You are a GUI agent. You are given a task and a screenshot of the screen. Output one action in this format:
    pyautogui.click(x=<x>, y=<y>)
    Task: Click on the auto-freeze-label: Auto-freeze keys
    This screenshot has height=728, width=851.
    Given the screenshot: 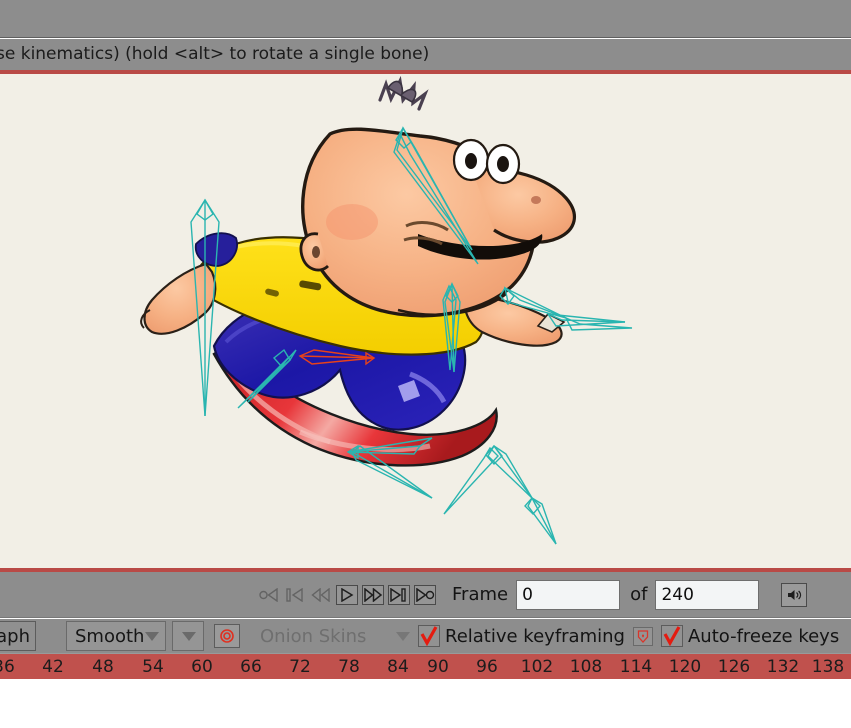 What is the action you would take?
    pyautogui.click(x=763, y=636)
    